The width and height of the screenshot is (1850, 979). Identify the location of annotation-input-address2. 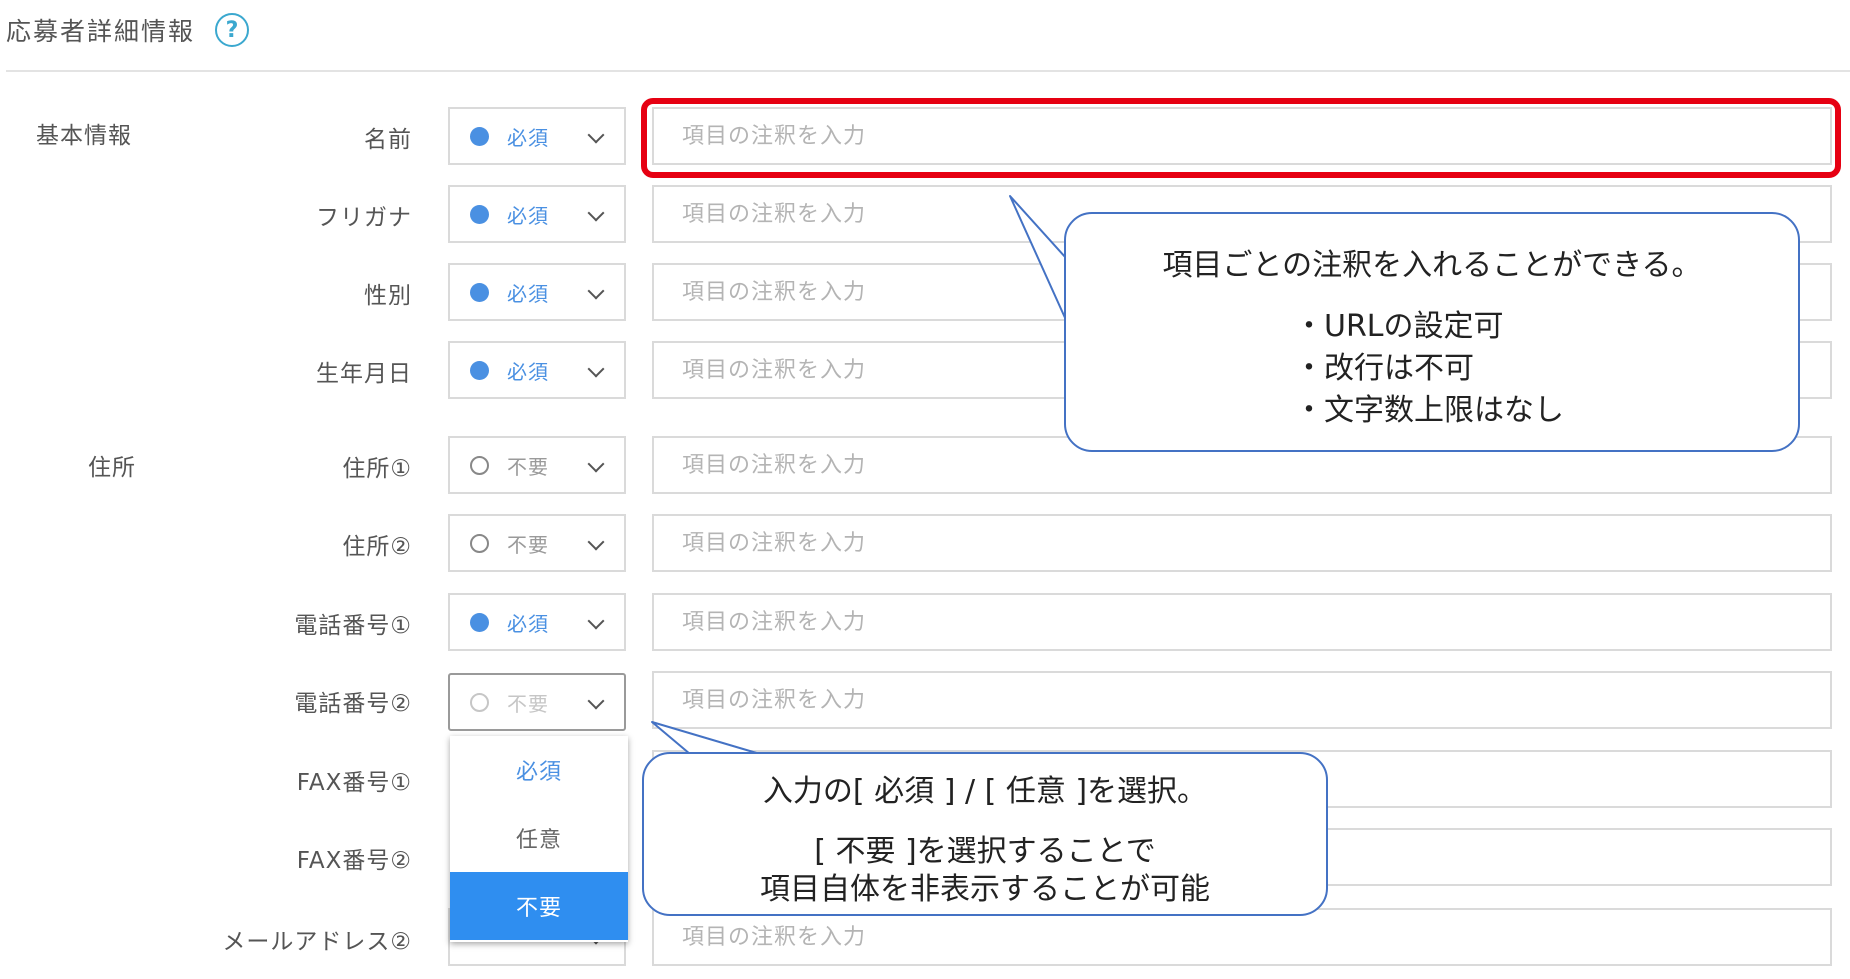
(1242, 543).